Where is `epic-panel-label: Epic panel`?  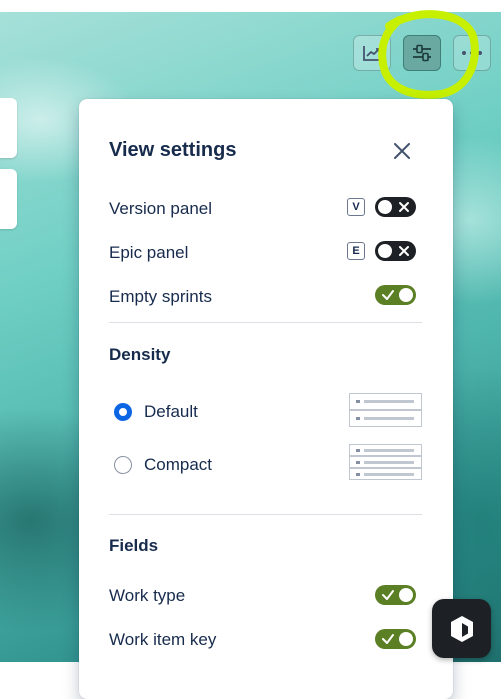
epic-panel-label: Epic panel is located at coordinates (149, 252).